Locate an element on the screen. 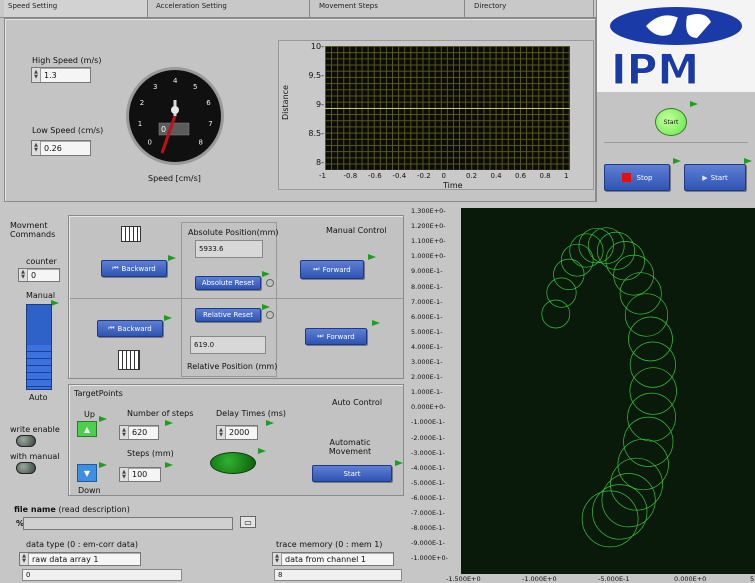 The height and width of the screenshot is (583, 755). steps-mm-input: ▲ ▼ 100 is located at coordinates (140, 474).